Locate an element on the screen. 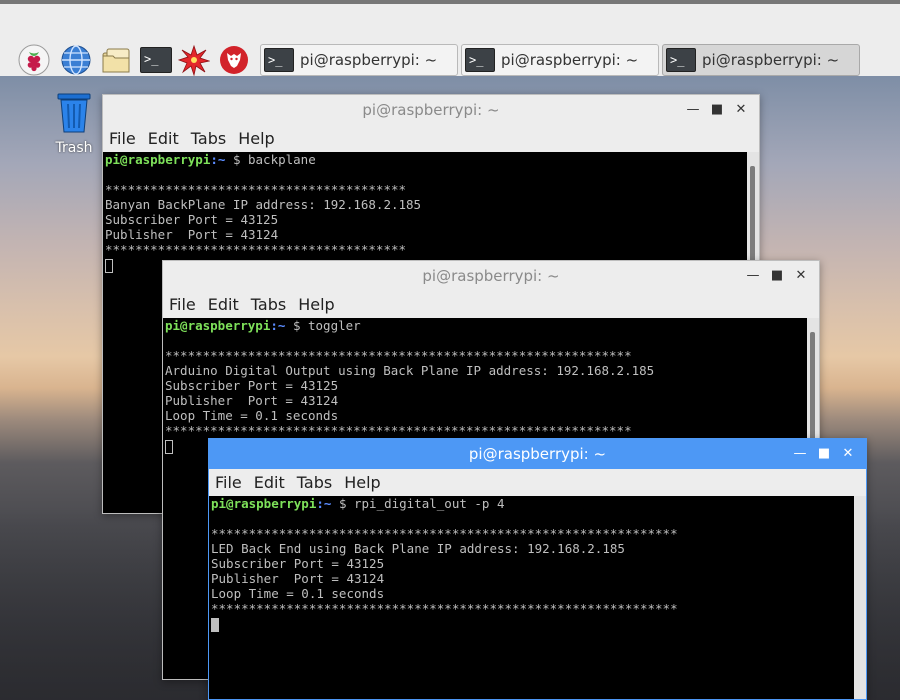 The width and height of the screenshot is (900, 700). trash-desktop-item: Trash is located at coordinates (74, 123).